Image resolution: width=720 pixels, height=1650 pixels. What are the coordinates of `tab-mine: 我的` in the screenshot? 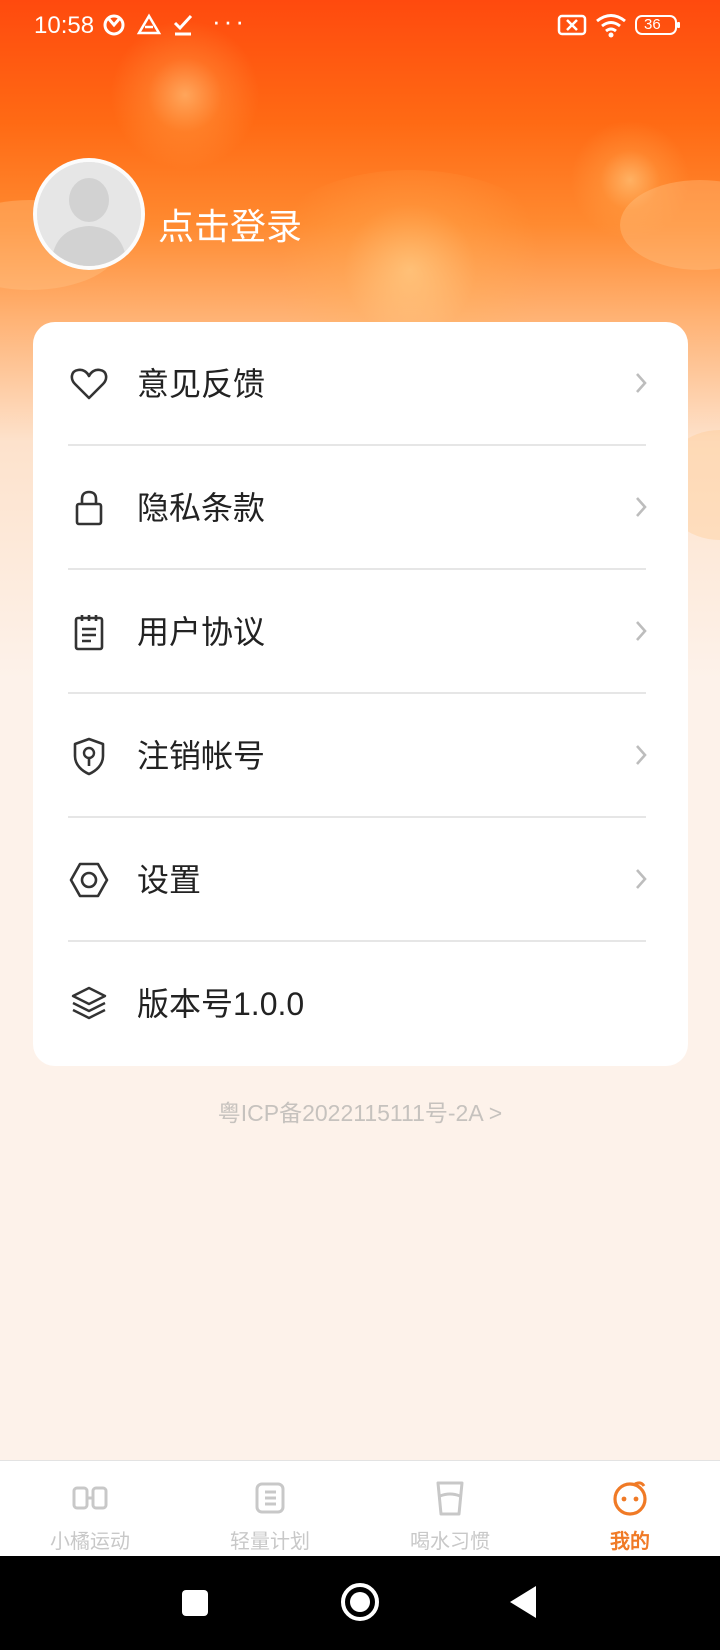 It's located at (630, 1509).